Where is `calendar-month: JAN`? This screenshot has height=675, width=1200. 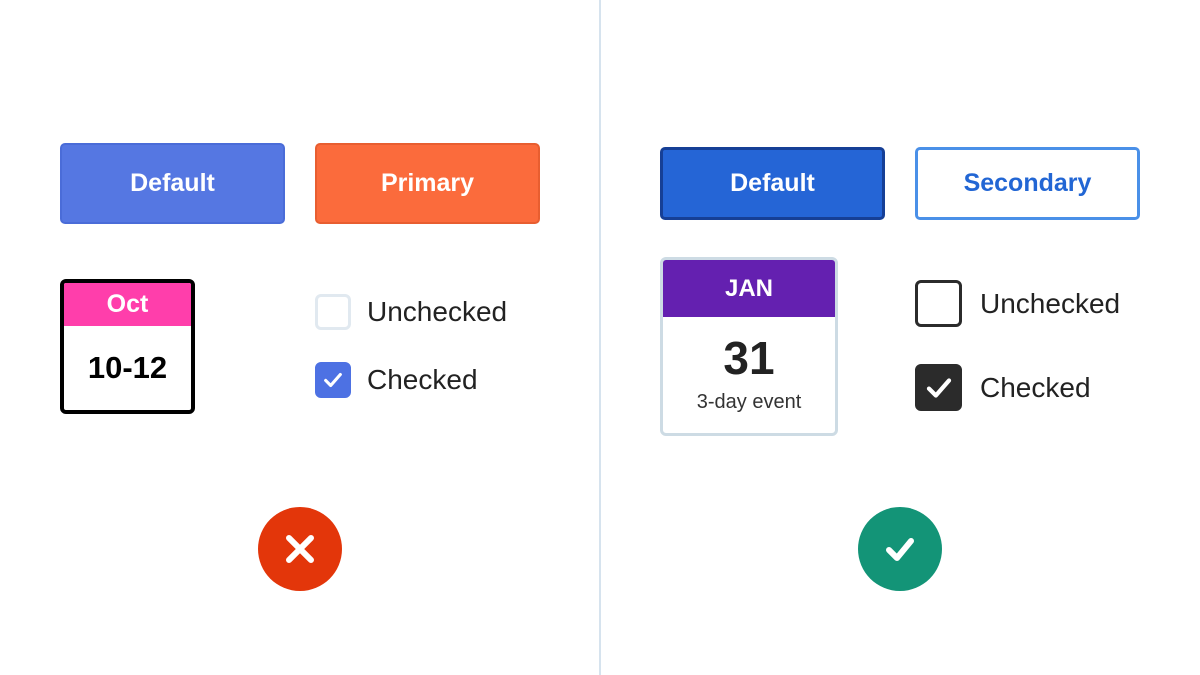
calendar-month: JAN is located at coordinates (749, 288).